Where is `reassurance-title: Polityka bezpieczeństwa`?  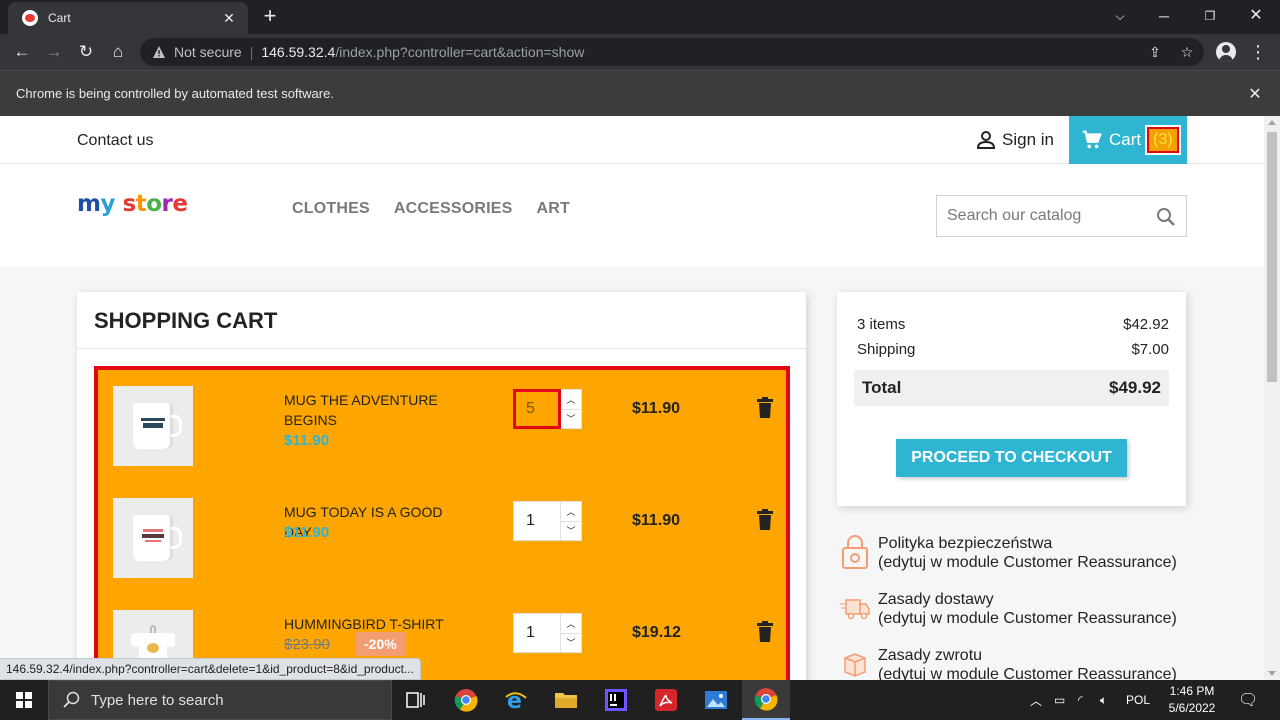
reassurance-title: Polityka bezpieczeństwa is located at coordinates (965, 543).